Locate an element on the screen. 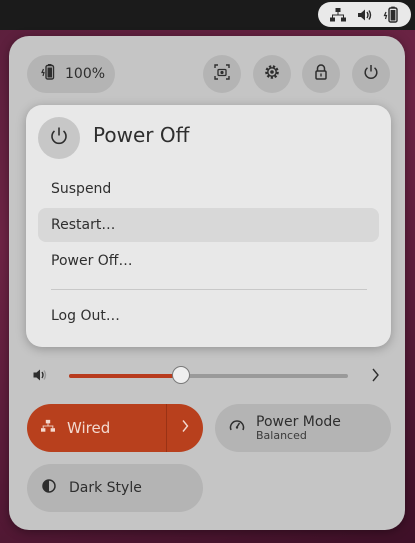 Image resolution: width=415 pixels, height=543 pixels. battery-status-button: 100% is located at coordinates (71, 74).